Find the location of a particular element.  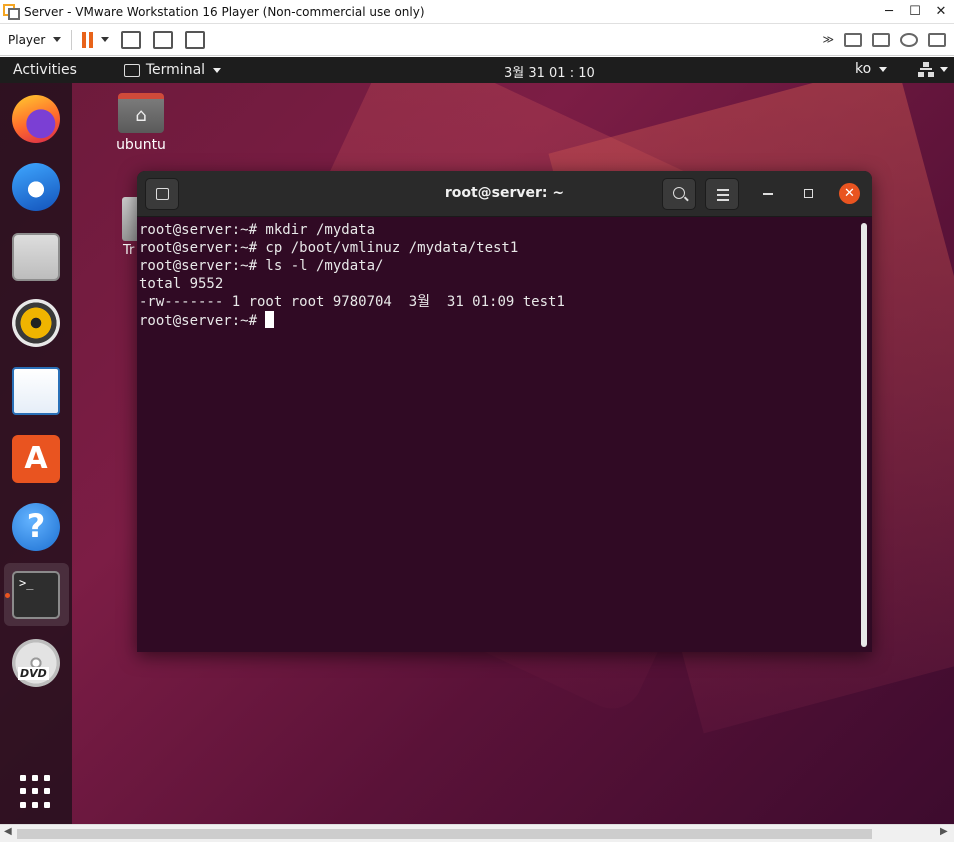

usb-device-icon is located at coordinates (937, 39).